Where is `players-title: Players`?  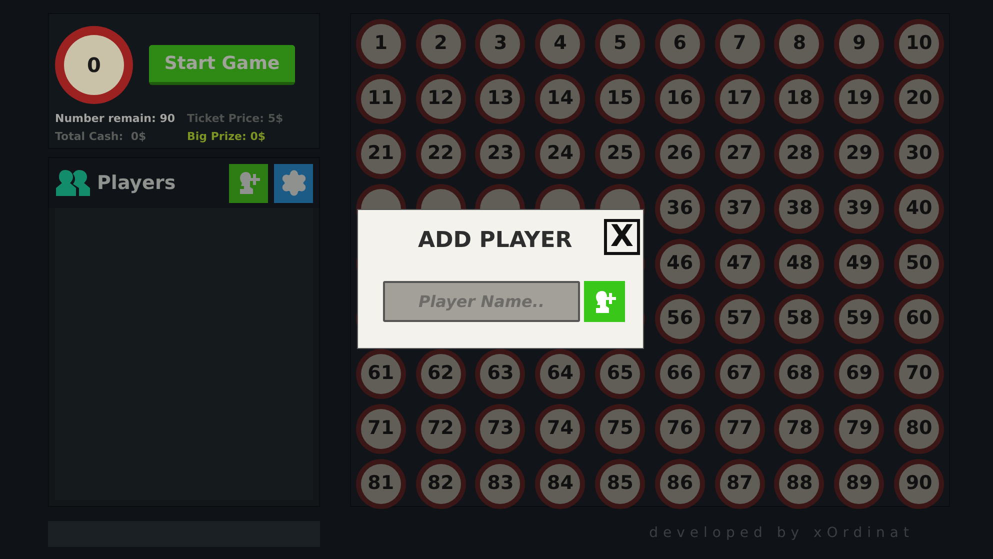
players-title: Players is located at coordinates (136, 183).